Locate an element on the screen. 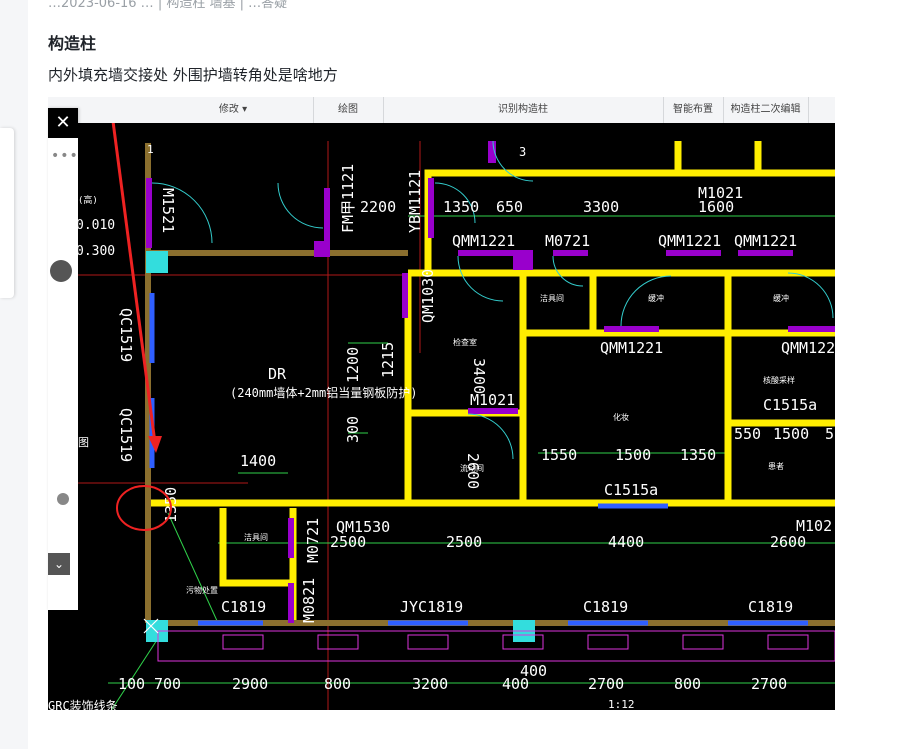 Image resolution: width=903 pixels, height=749 pixels. label-1550: 1550 is located at coordinates (559, 455).